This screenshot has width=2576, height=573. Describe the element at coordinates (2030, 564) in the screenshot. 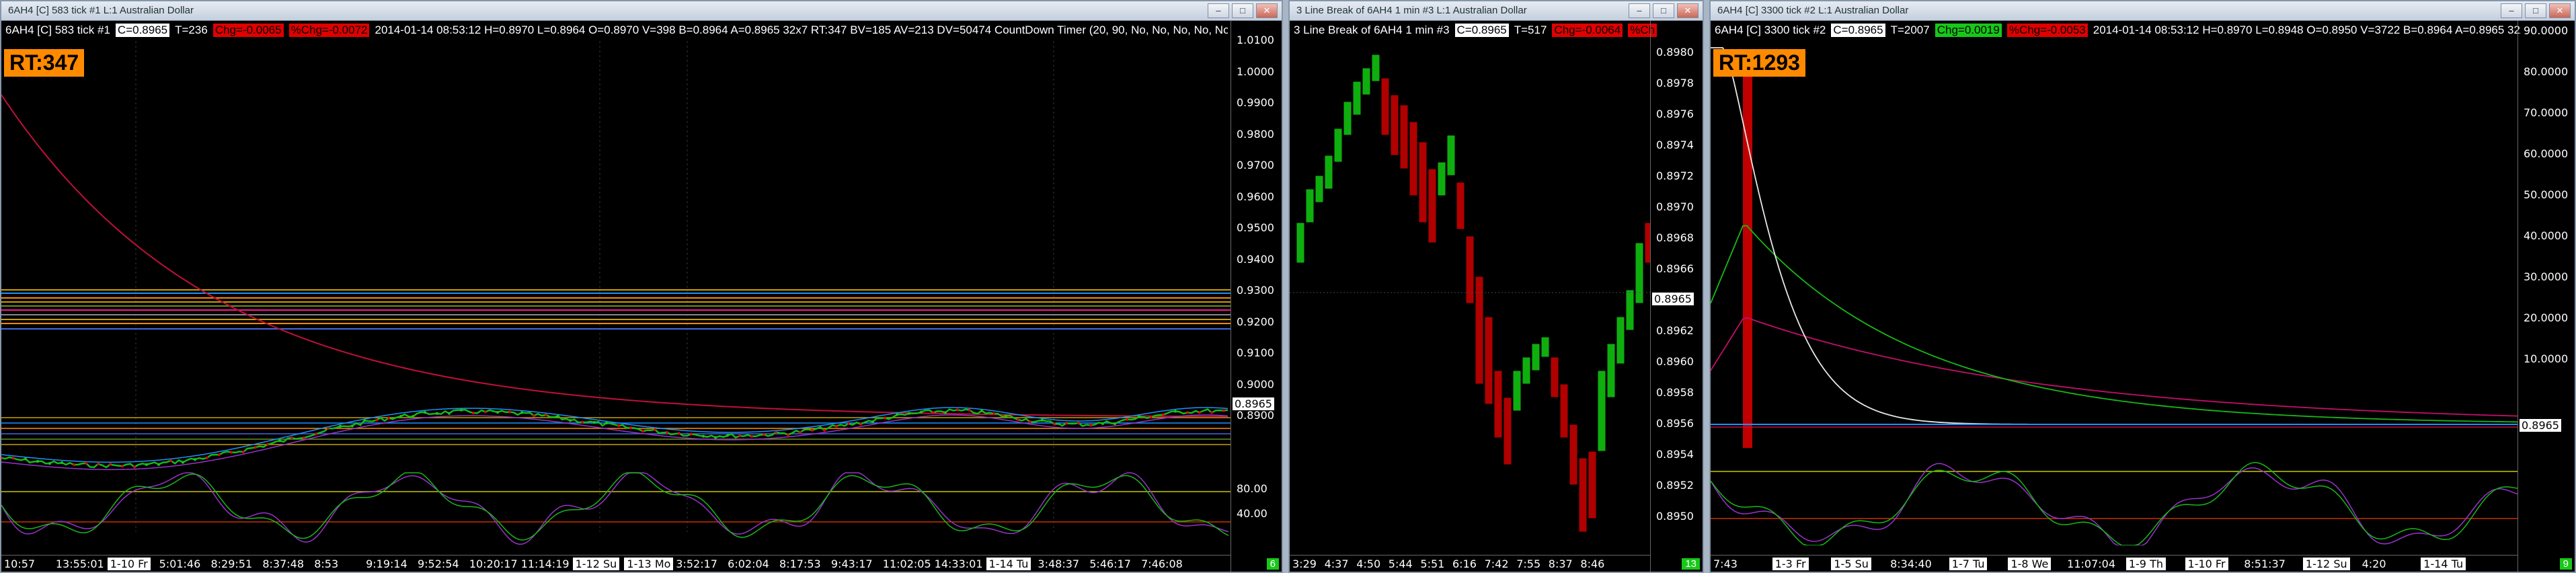

I see `date-marker-label: 1-8 We` at that location.